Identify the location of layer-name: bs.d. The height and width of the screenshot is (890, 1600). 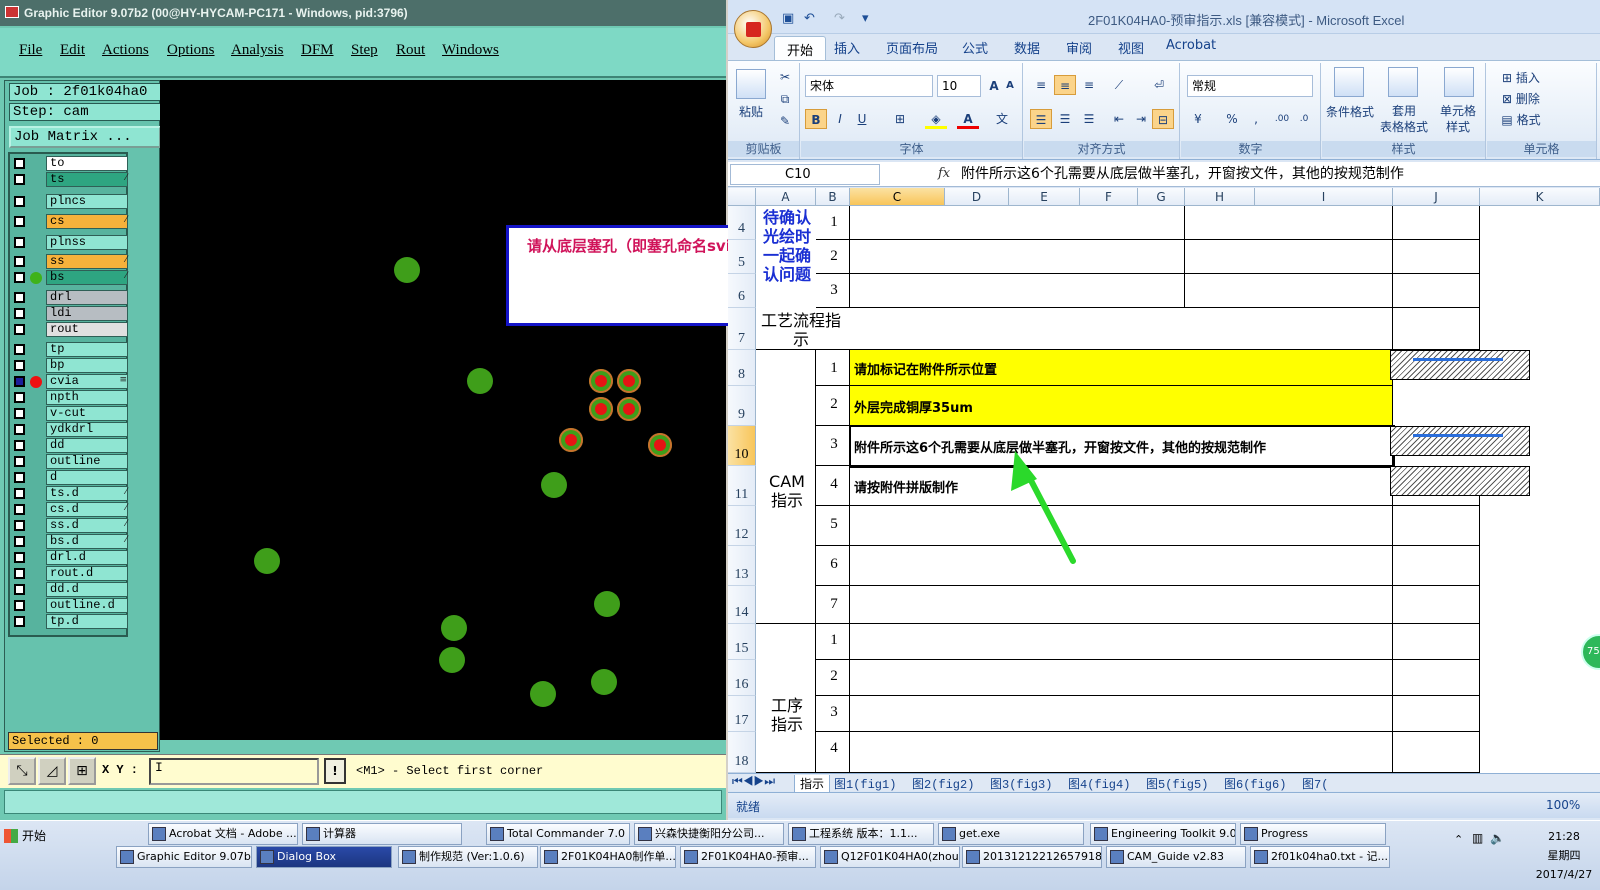
(87, 541).